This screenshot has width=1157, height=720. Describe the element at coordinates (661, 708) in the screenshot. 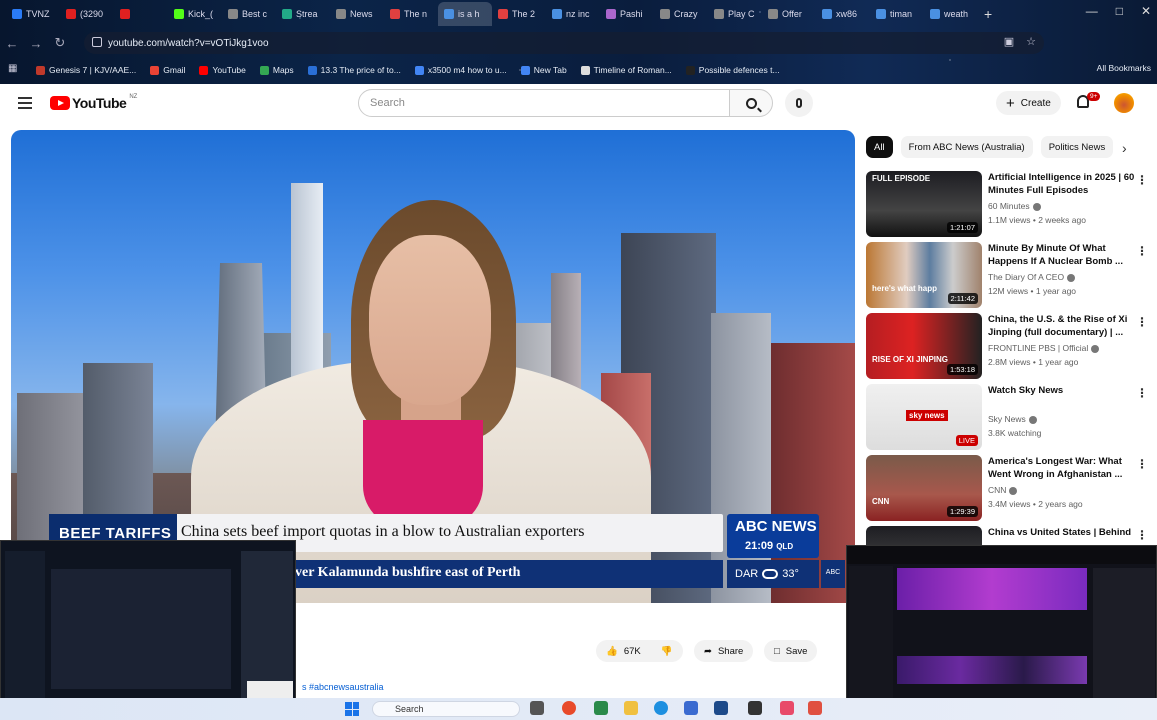

I see `edge-icon` at that location.